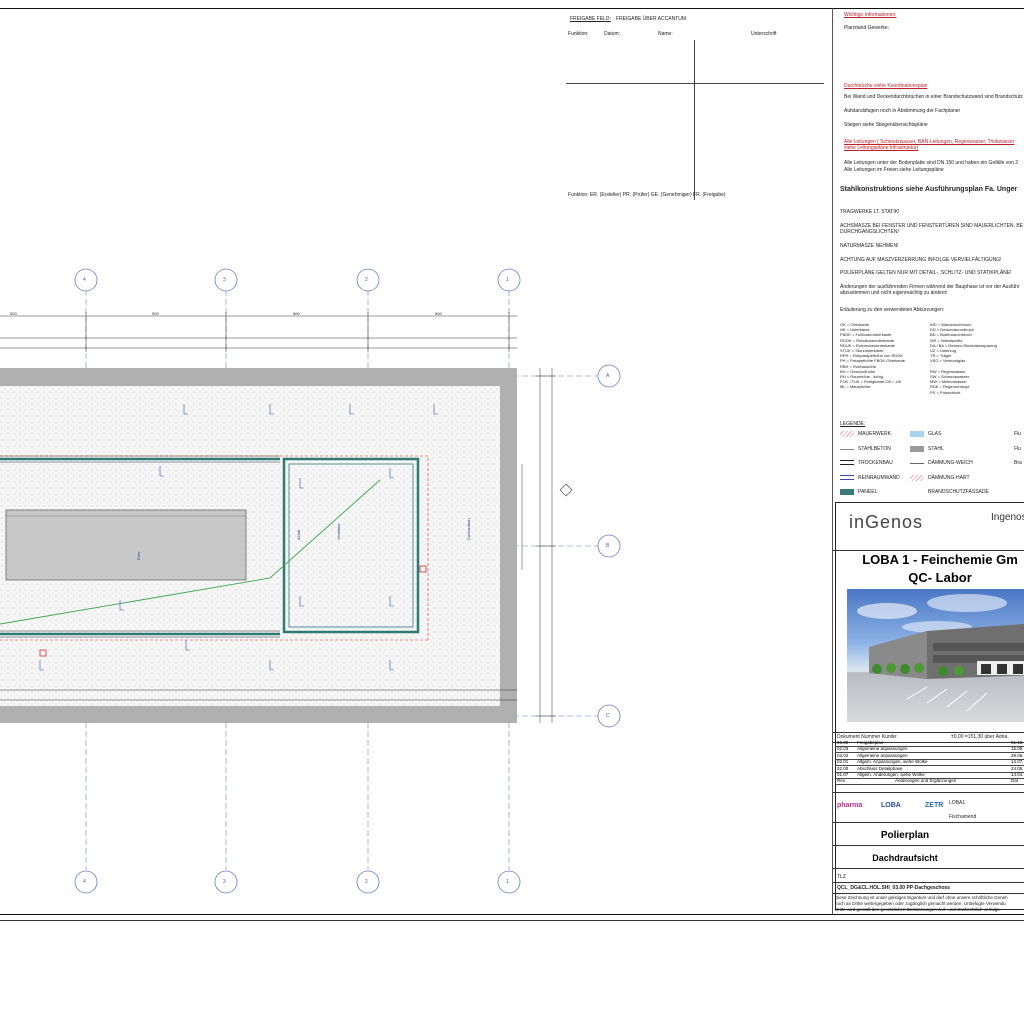 The width and height of the screenshot is (1024, 1024). What do you see at coordinates (1017, 742) in the screenshot?
I see `revision-date: 01.12.` at bounding box center [1017, 742].